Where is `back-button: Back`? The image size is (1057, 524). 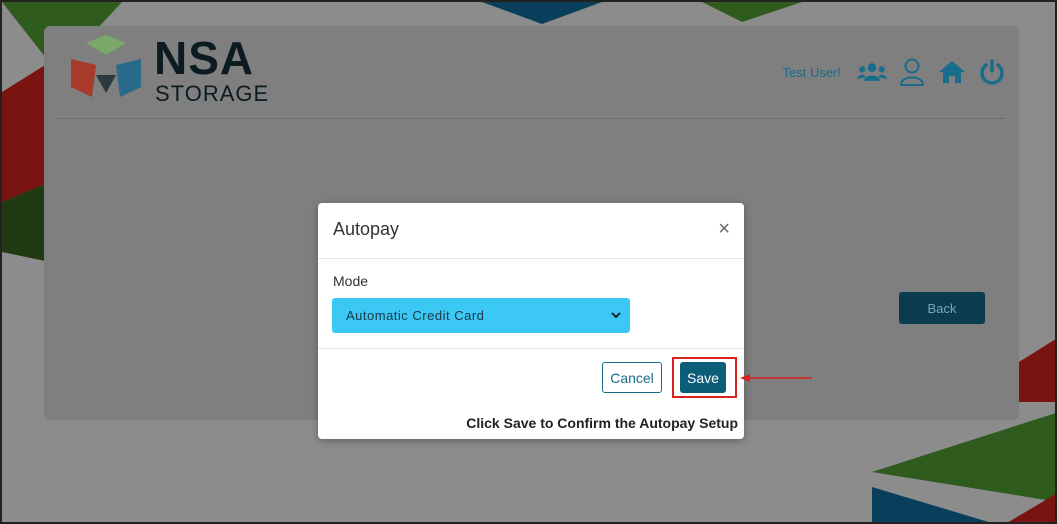
back-button: Back is located at coordinates (942, 308).